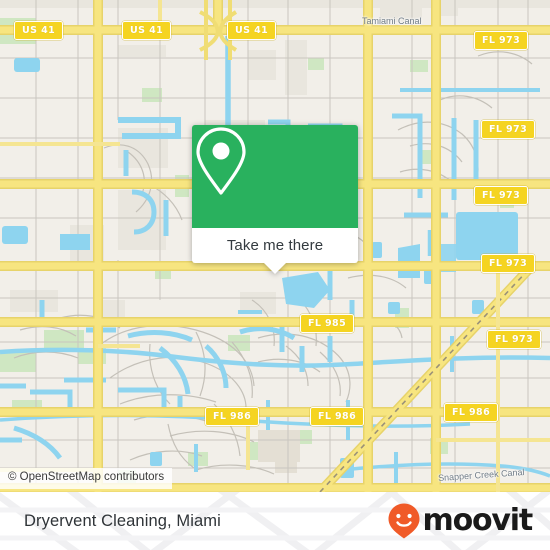  What do you see at coordinates (86, 478) in the screenshot?
I see `osm-attribution: © OpenStreetMap contributors` at bounding box center [86, 478].